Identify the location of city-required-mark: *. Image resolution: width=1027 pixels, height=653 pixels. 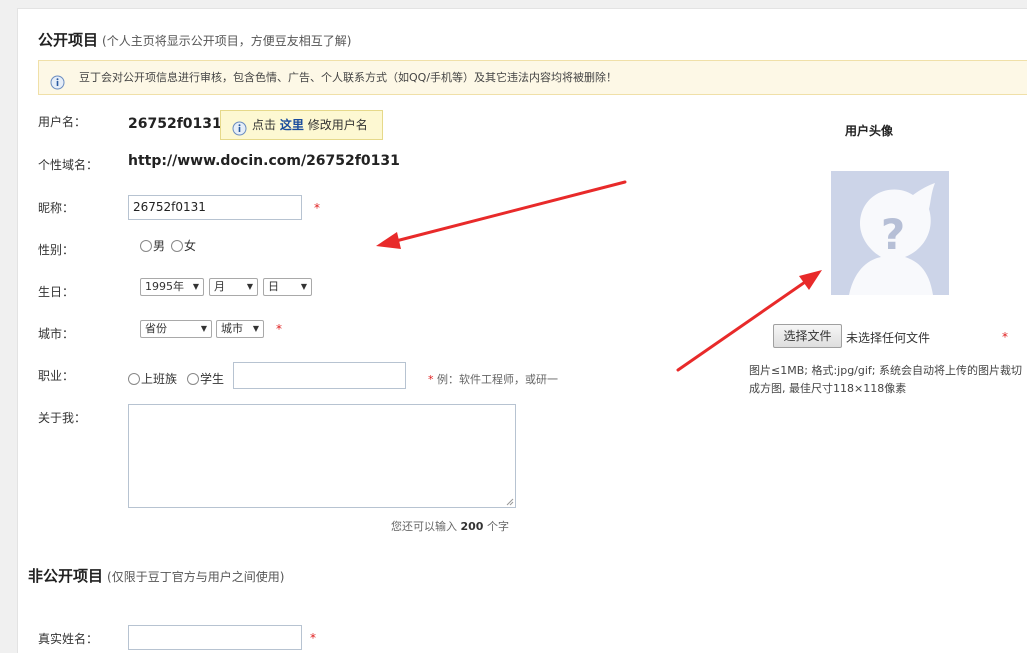
(279, 329).